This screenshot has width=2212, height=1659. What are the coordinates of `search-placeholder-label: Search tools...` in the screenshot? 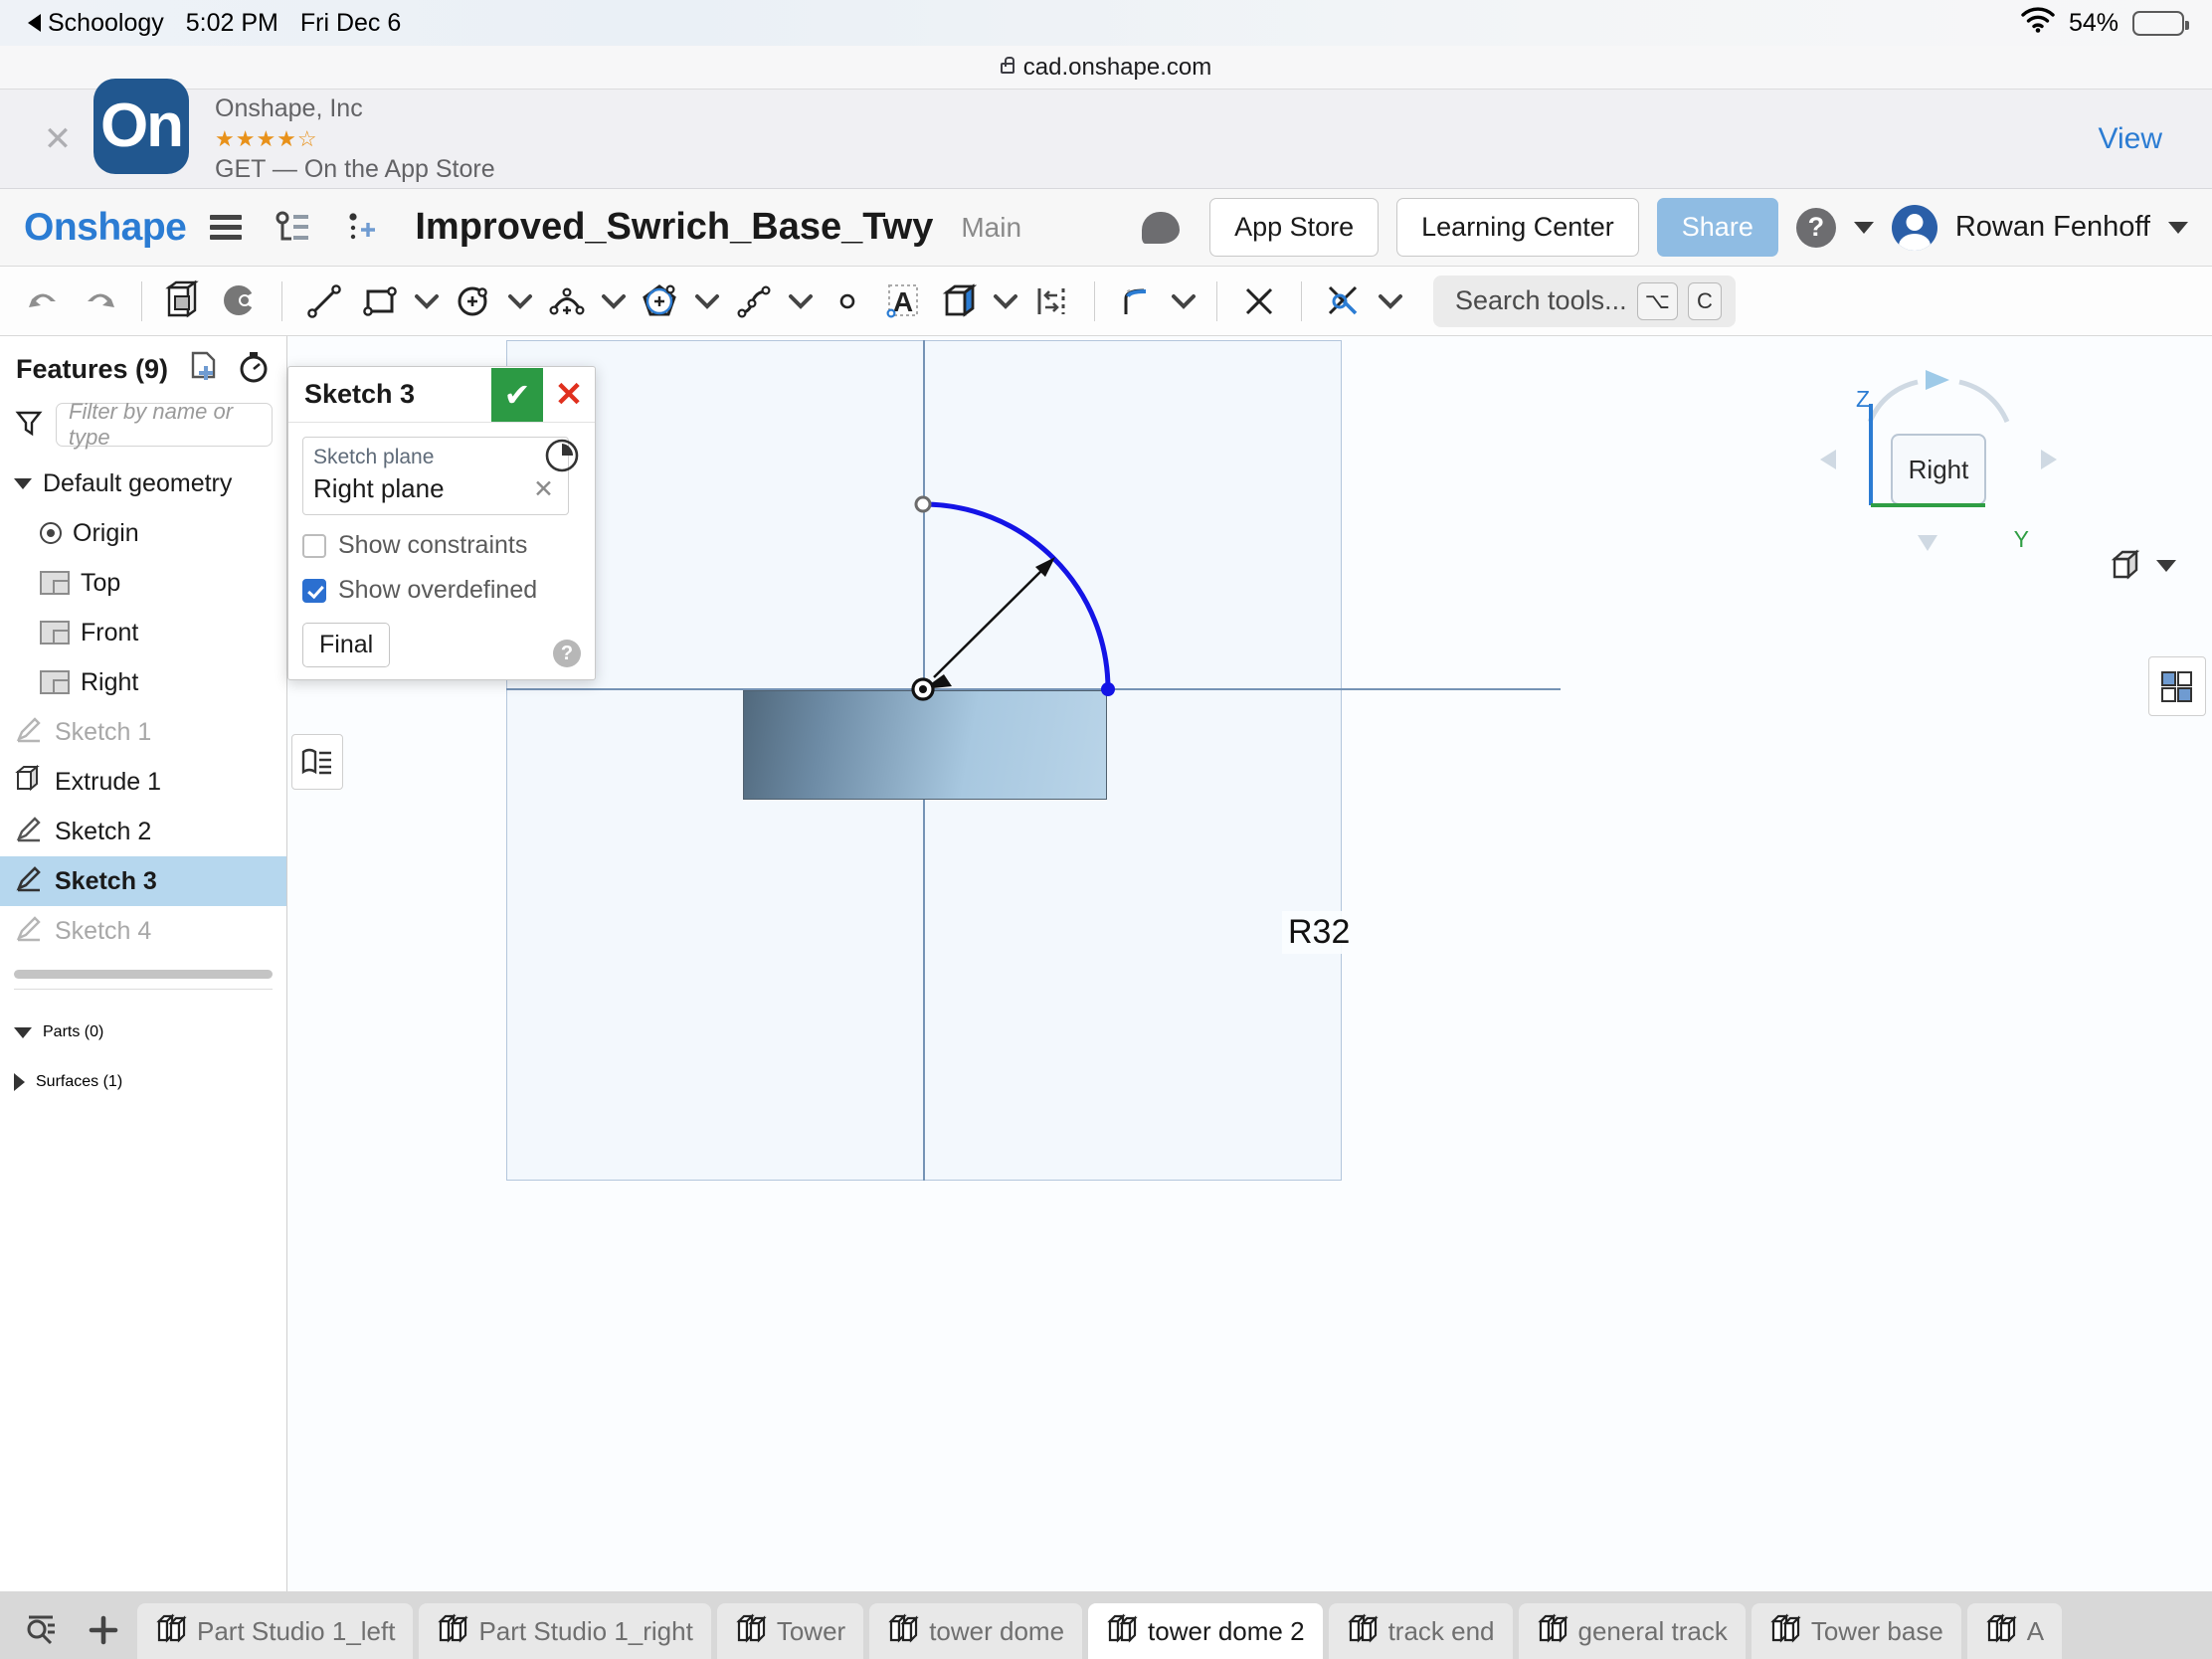 It's located at (1541, 300).